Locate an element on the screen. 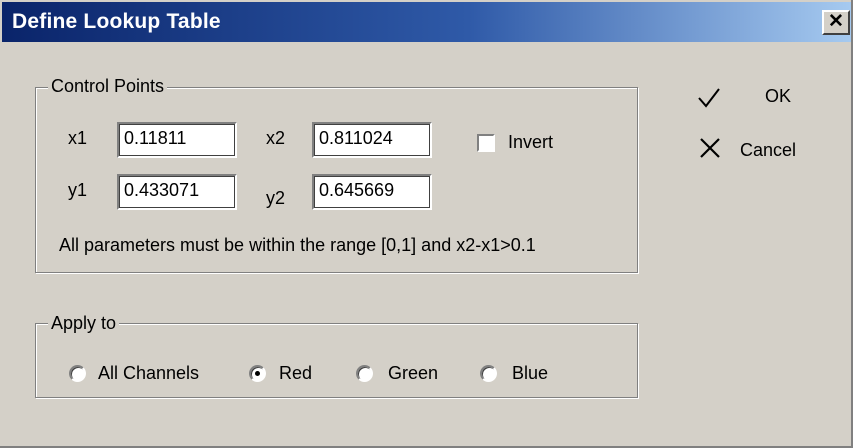 The height and width of the screenshot is (448, 853). x1-label: x1 is located at coordinates (78, 138).